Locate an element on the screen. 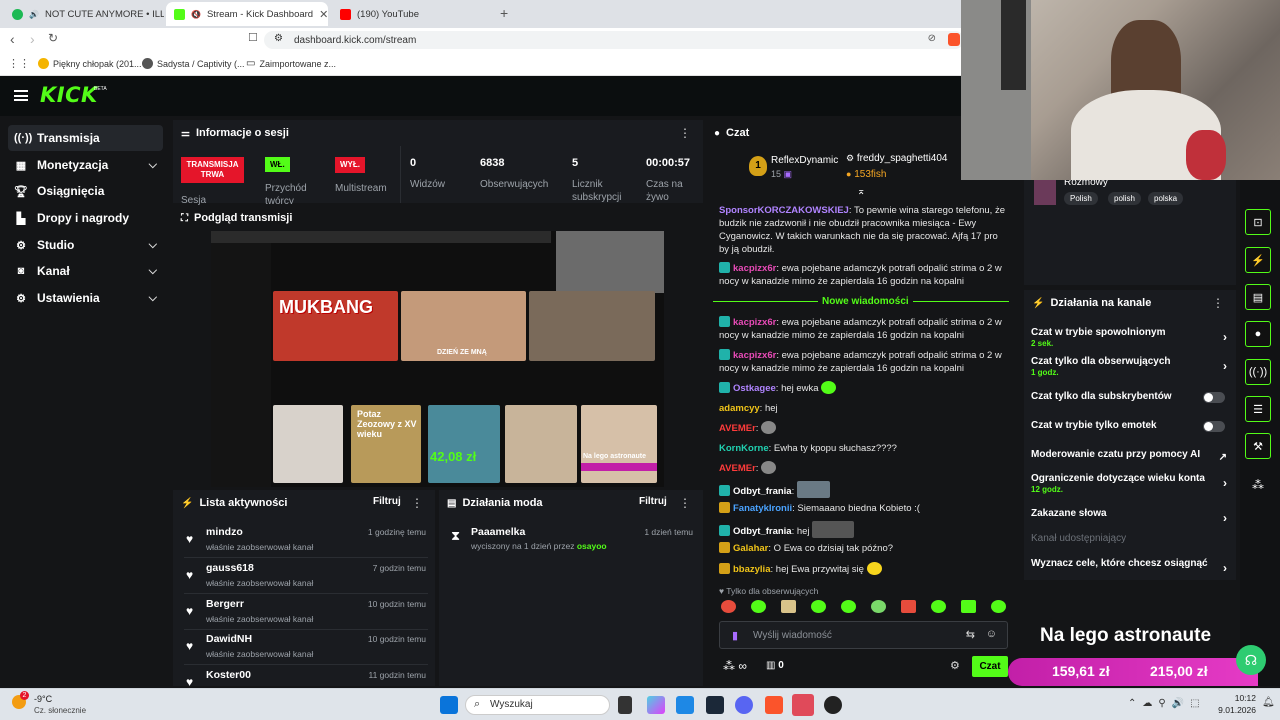 The width and height of the screenshot is (1280, 720). site-info-icon: ⚙ is located at coordinates (278, 38).